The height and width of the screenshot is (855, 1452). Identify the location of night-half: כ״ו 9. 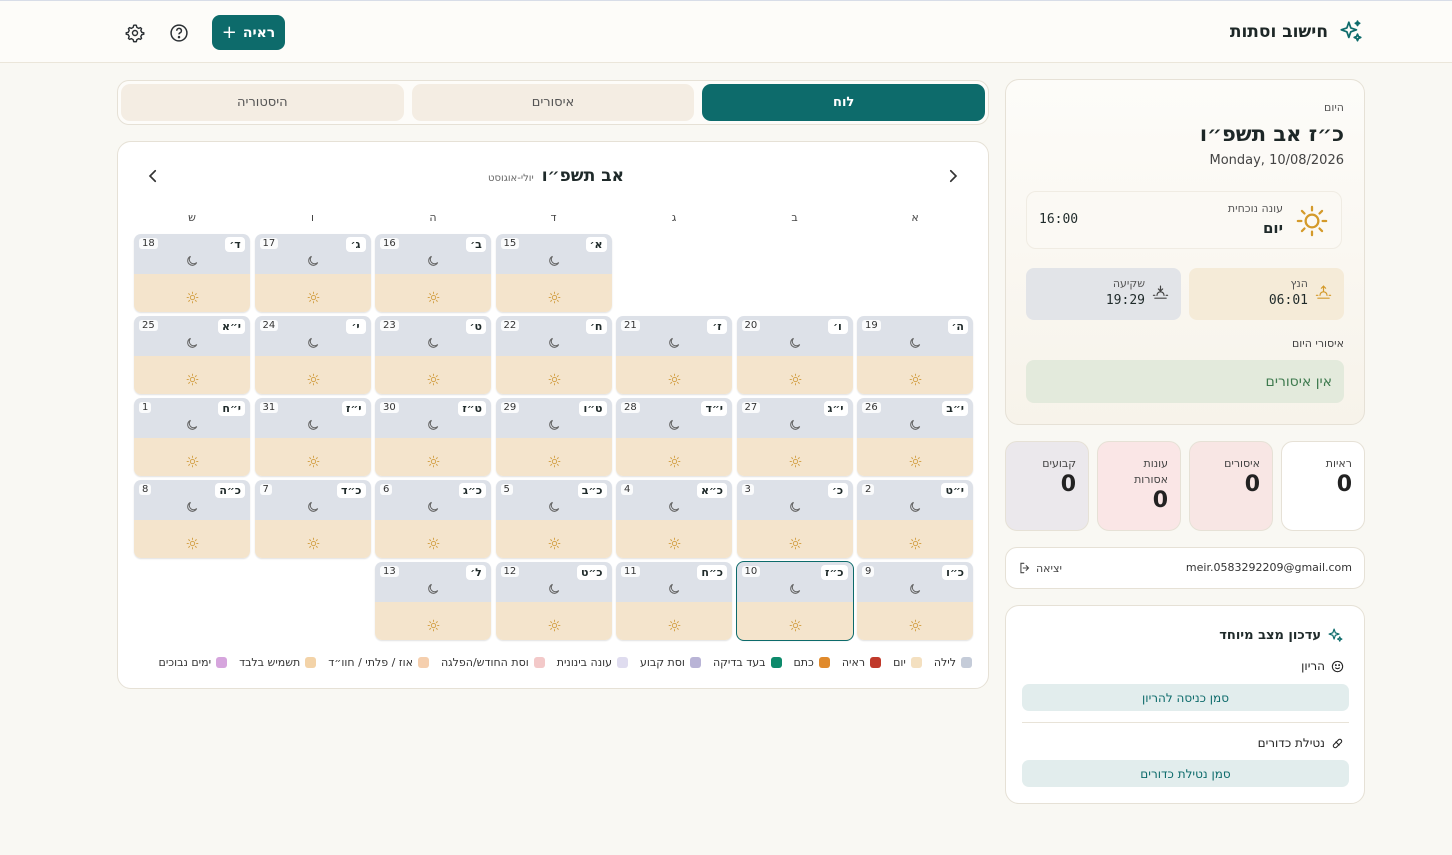
(915, 582).